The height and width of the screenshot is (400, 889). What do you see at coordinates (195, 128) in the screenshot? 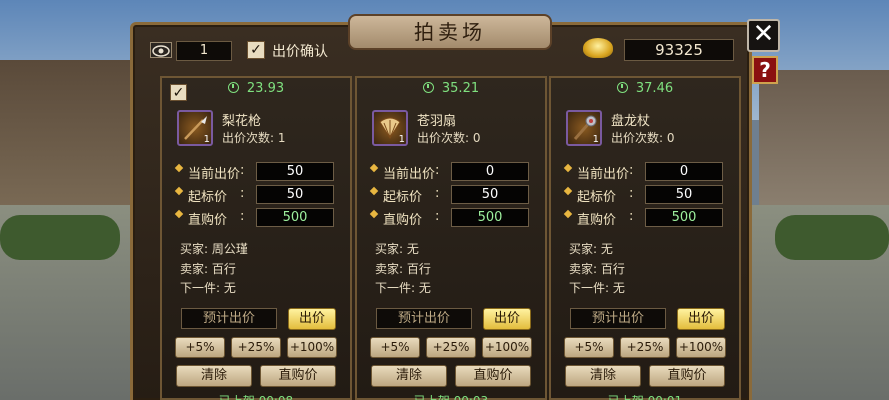
I see `spear-icon: 1` at bounding box center [195, 128].